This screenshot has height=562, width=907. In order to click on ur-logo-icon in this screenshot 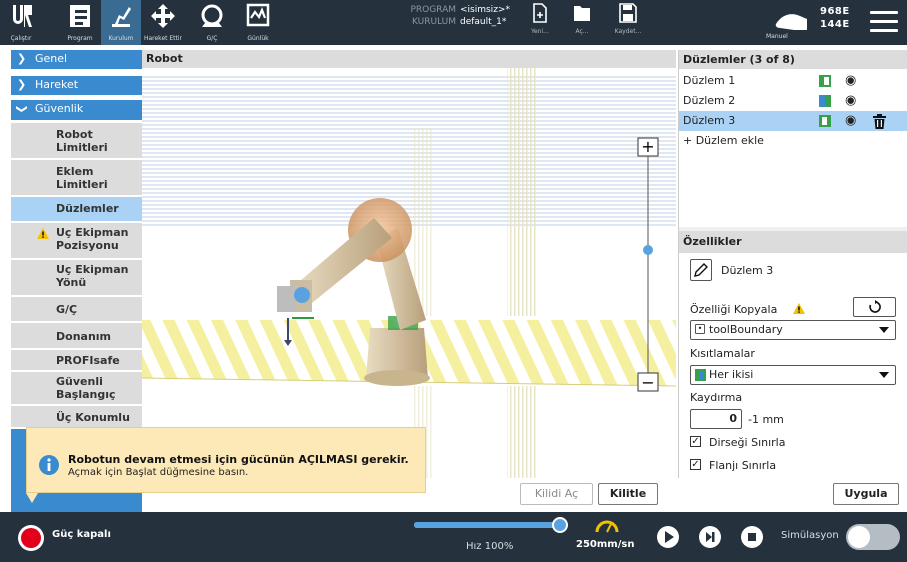, I will do `click(22, 16)`.